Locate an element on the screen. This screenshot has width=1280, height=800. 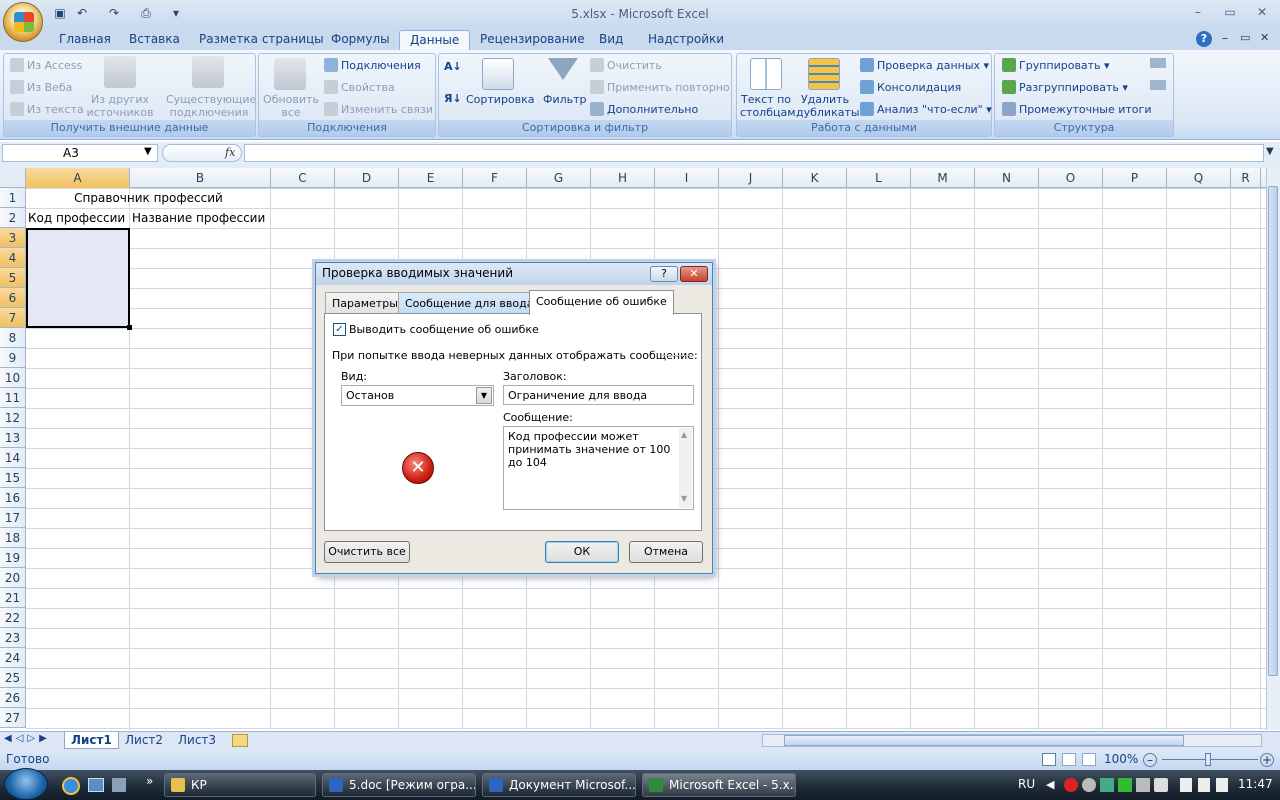
from-access-button: Из Access is located at coordinates (46, 65).